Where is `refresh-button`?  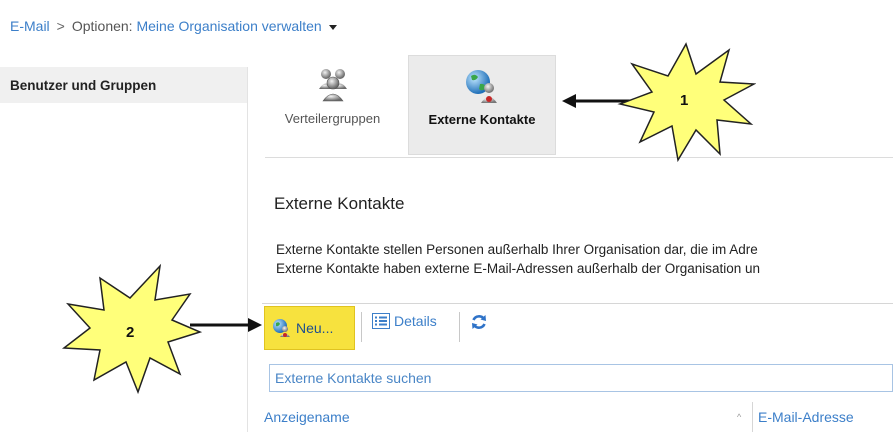
refresh-button is located at coordinates (479, 323).